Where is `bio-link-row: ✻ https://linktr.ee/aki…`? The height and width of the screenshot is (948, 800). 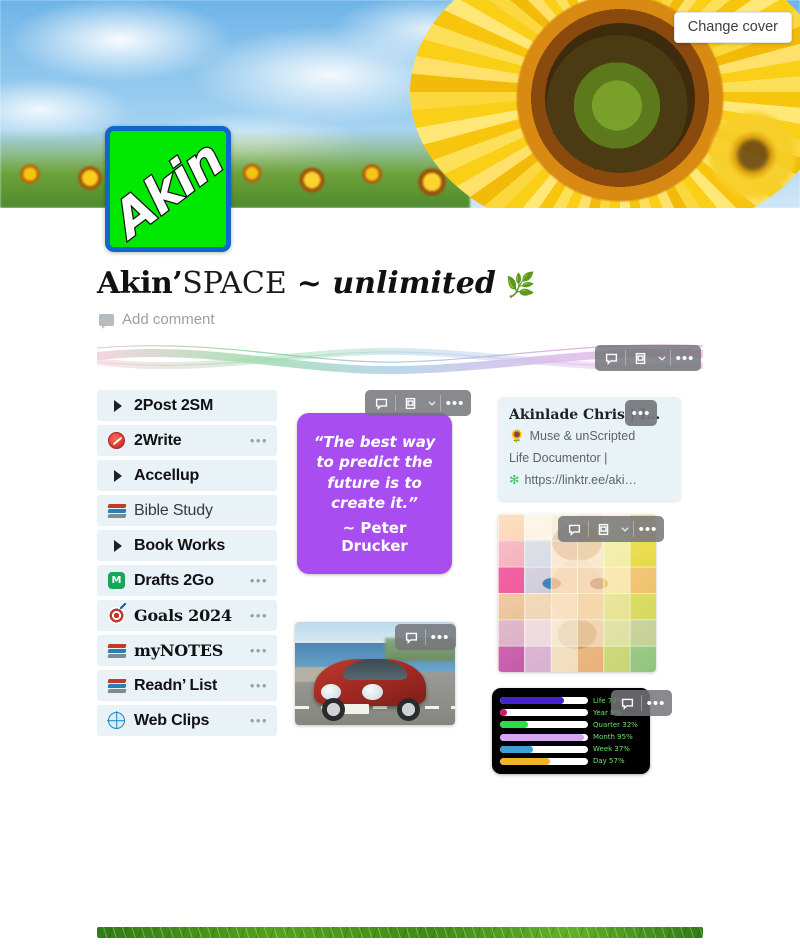
bio-link-row: ✻ https://linktr.ee/aki… is located at coordinates (589, 480).